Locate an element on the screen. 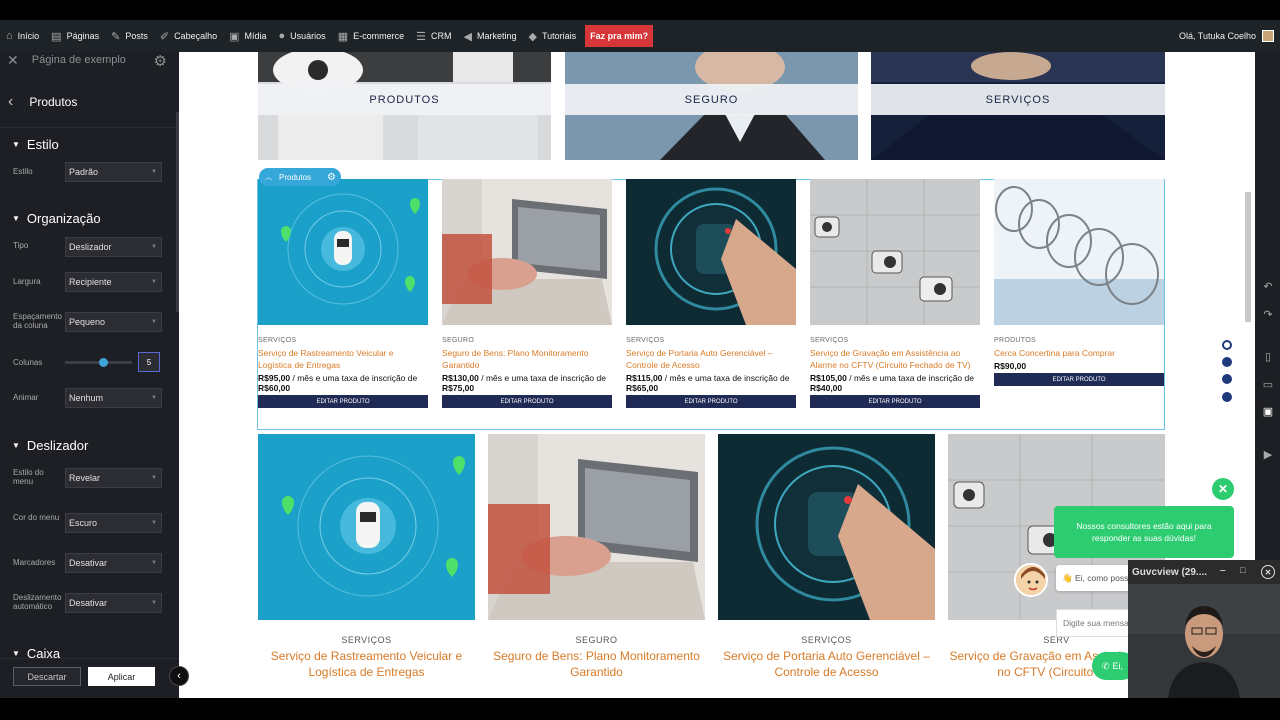 Image resolution: width=1280 pixels, height=720 pixels. product-title: Cerca Concertina para Comprar is located at coordinates (1079, 353).